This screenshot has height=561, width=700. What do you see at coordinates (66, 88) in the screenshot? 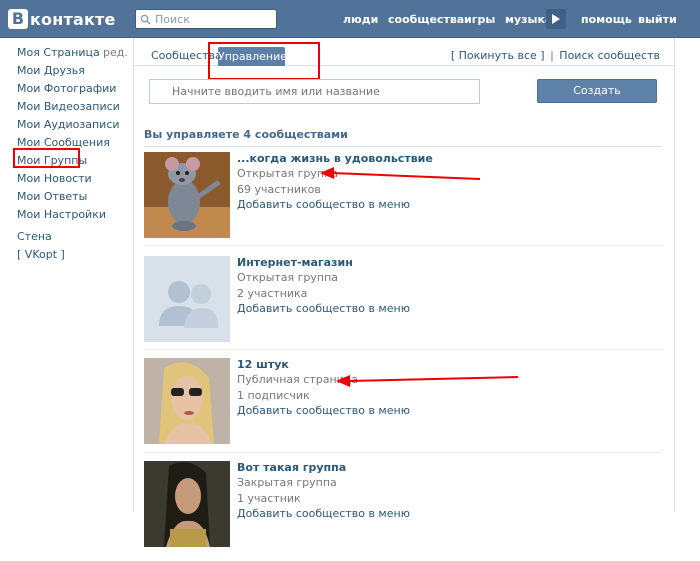
I see `sidebar-item-photos: Мои Фотографии` at bounding box center [66, 88].